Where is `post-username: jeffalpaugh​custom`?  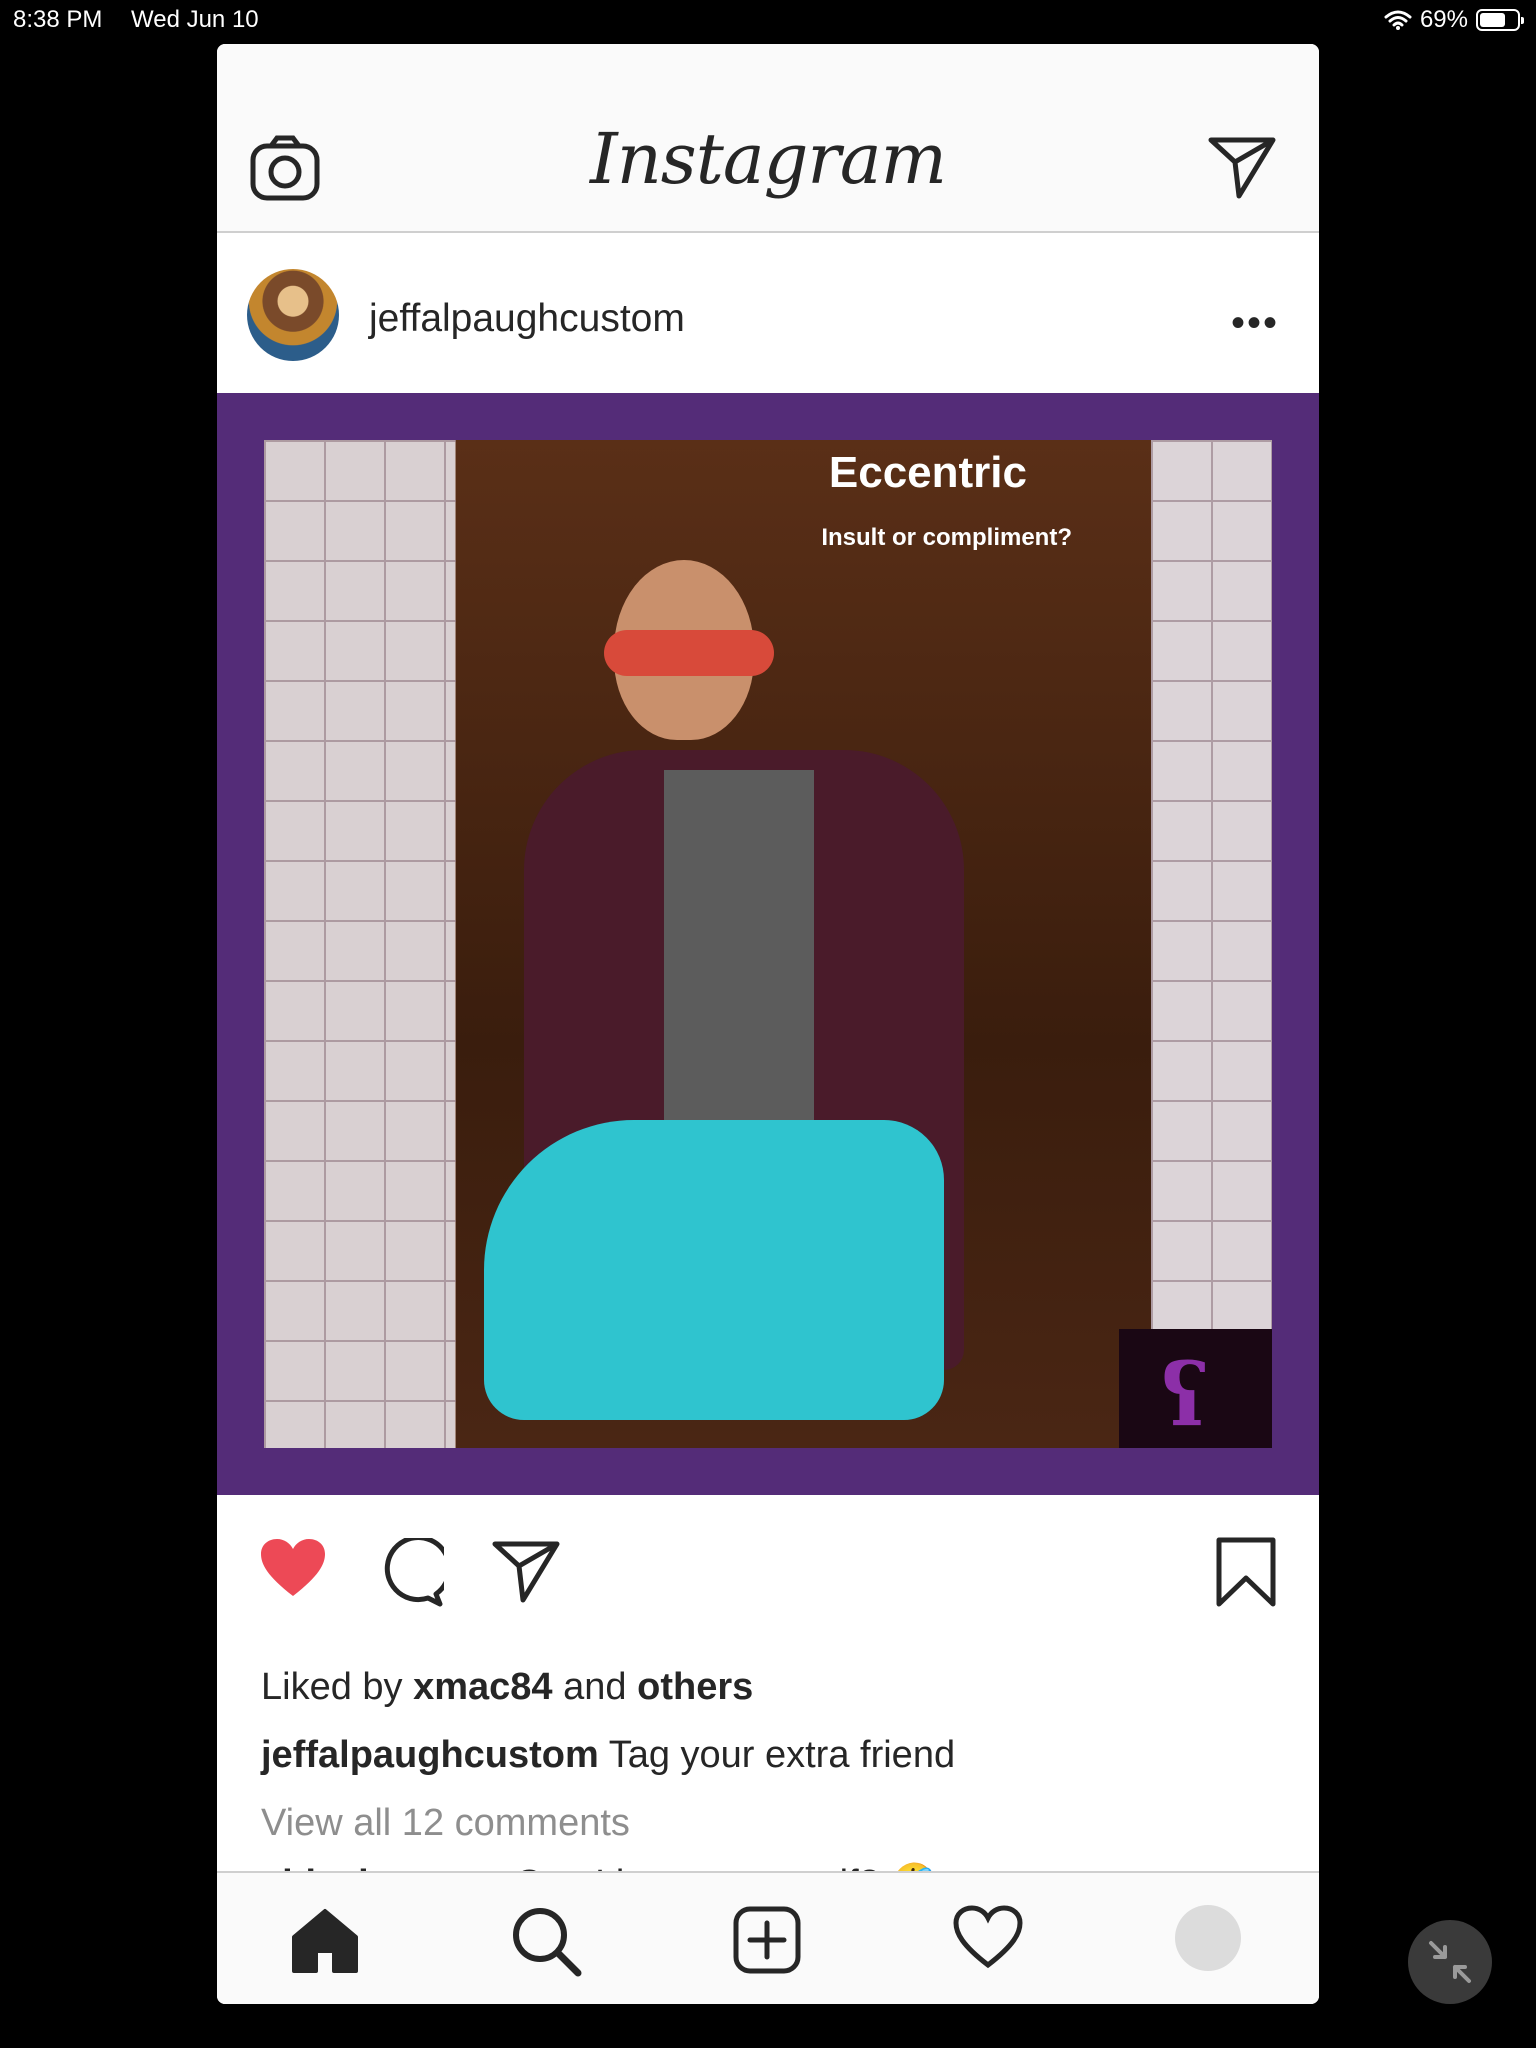 post-username: jeffalpaugh​custom is located at coordinates (527, 319).